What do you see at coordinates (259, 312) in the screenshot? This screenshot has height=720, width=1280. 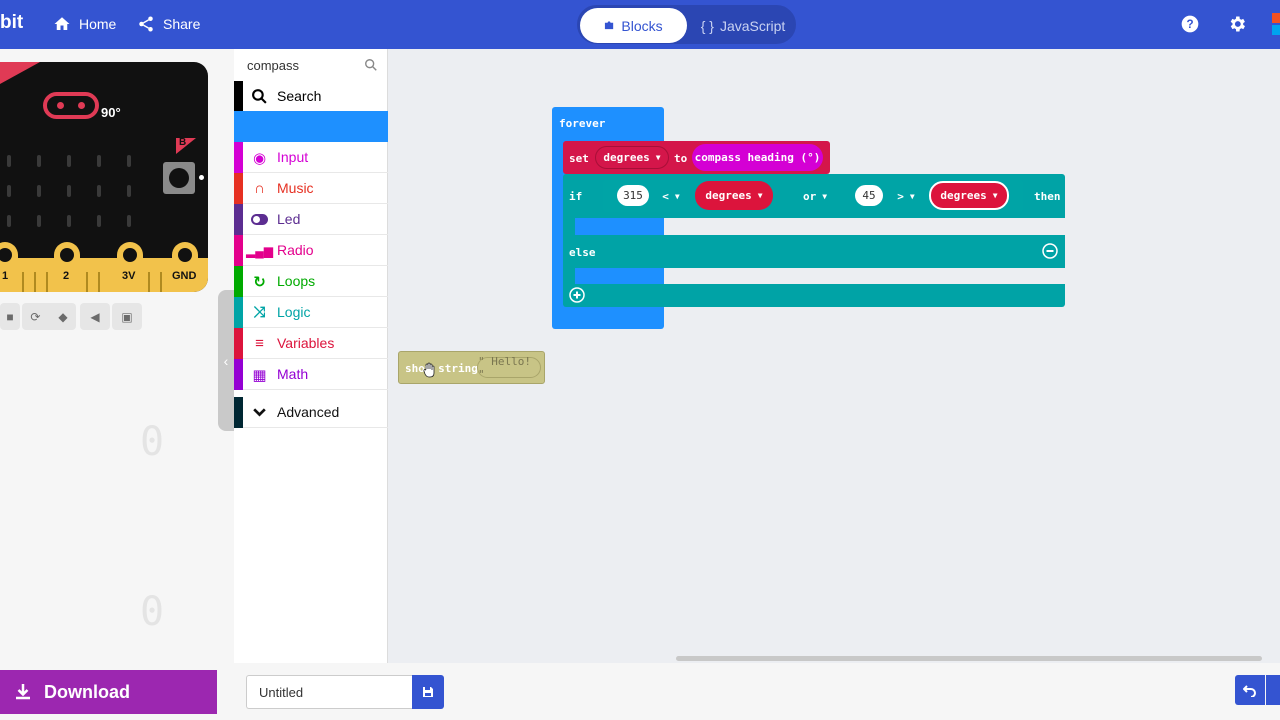 I see `shuffle-icon: ⤨` at bounding box center [259, 312].